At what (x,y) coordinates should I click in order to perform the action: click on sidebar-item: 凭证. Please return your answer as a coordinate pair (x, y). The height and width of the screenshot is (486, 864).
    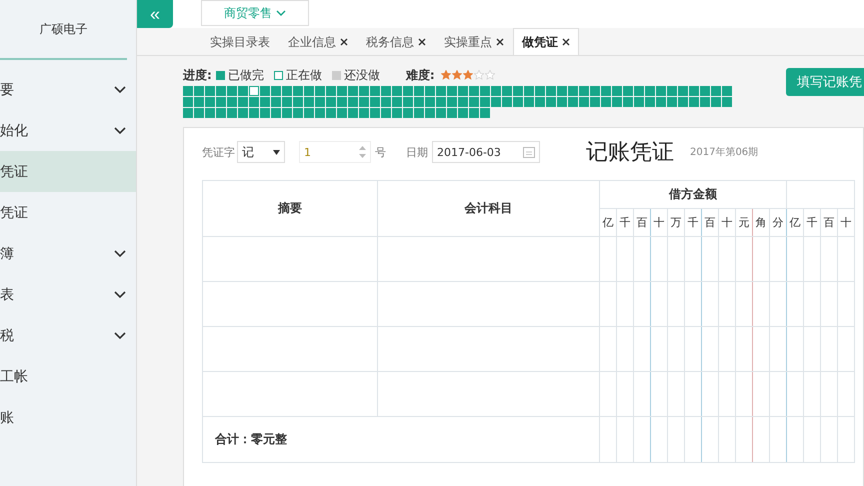
    Looking at the image, I should click on (68, 171).